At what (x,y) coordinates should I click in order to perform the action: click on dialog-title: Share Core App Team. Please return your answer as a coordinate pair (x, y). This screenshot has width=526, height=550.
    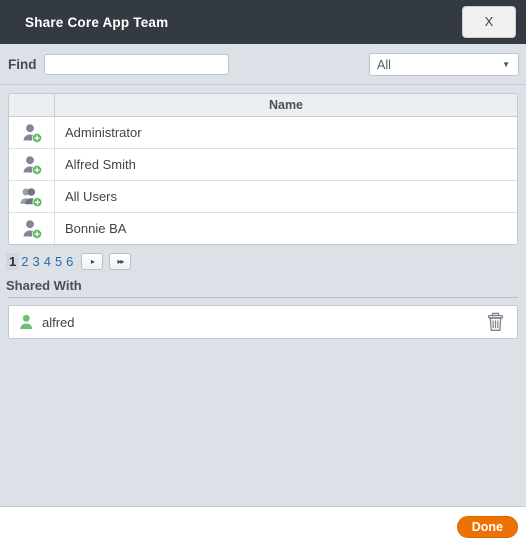
    Looking at the image, I should click on (97, 22).